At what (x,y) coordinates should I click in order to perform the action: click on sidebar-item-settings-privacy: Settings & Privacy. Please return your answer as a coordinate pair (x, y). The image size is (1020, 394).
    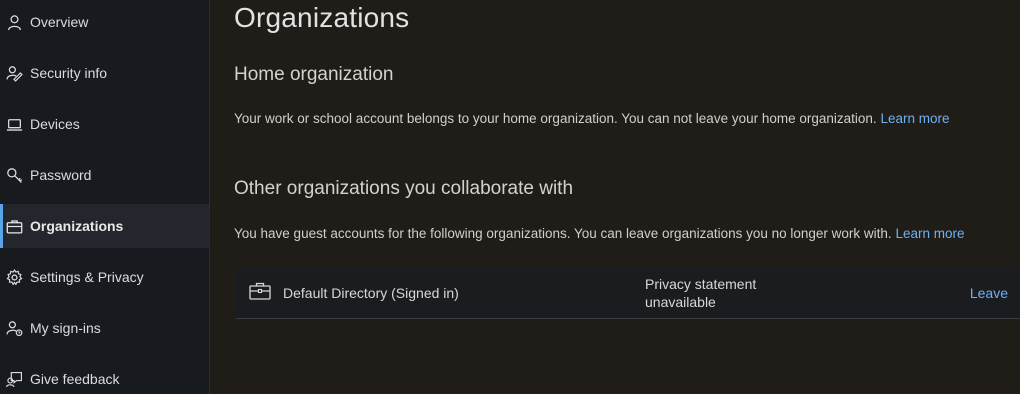
    Looking at the image, I should click on (104, 277).